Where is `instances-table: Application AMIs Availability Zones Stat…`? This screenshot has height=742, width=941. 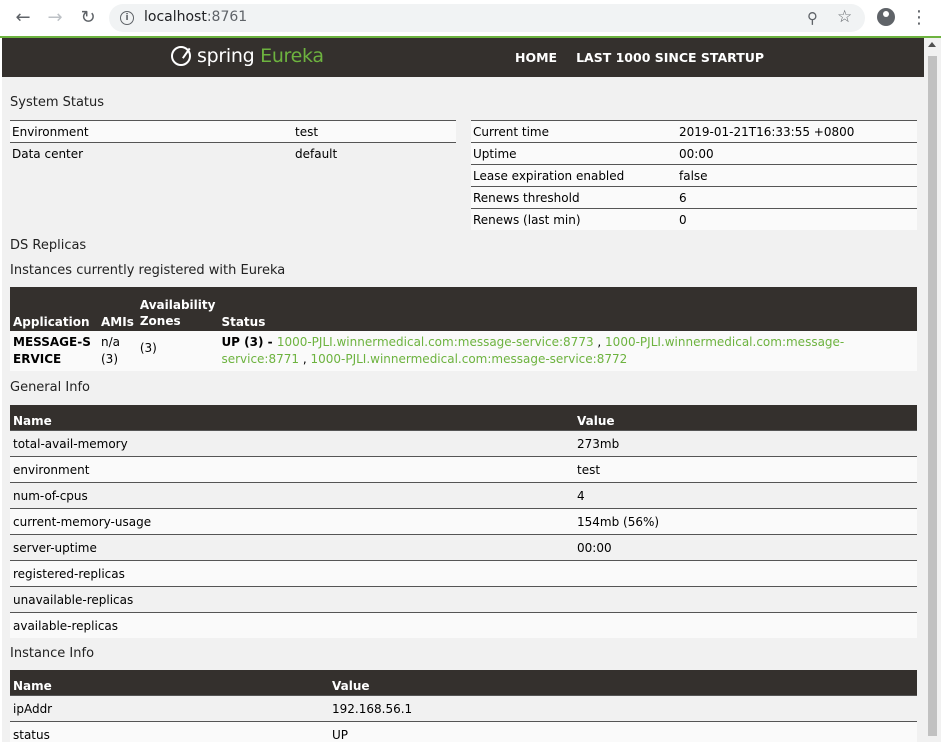
instances-table: Application AMIs Availability Zones Stat… is located at coordinates (463, 329).